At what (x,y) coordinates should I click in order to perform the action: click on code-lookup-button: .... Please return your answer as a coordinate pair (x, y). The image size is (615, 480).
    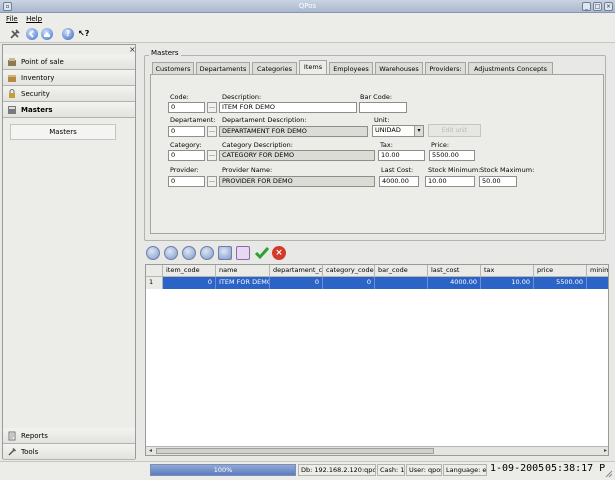
    Looking at the image, I should click on (212, 107).